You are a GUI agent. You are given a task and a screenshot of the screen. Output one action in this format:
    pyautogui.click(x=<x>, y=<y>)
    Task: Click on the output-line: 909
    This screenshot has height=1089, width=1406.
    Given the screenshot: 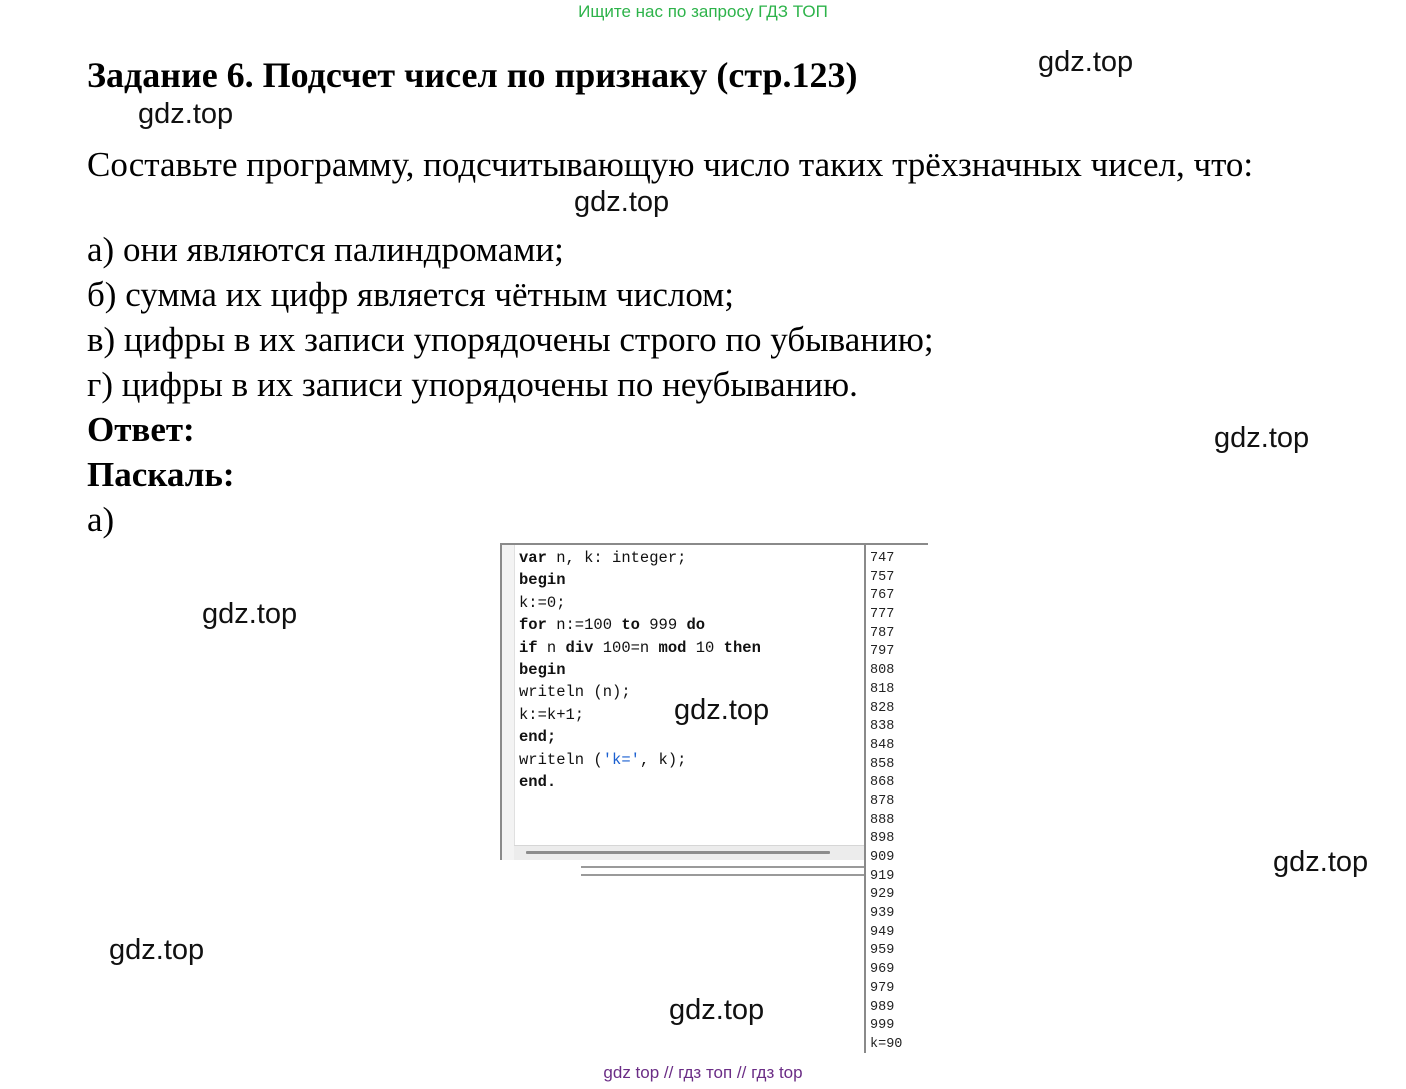 What is the action you would take?
    pyautogui.click(x=882, y=857)
    